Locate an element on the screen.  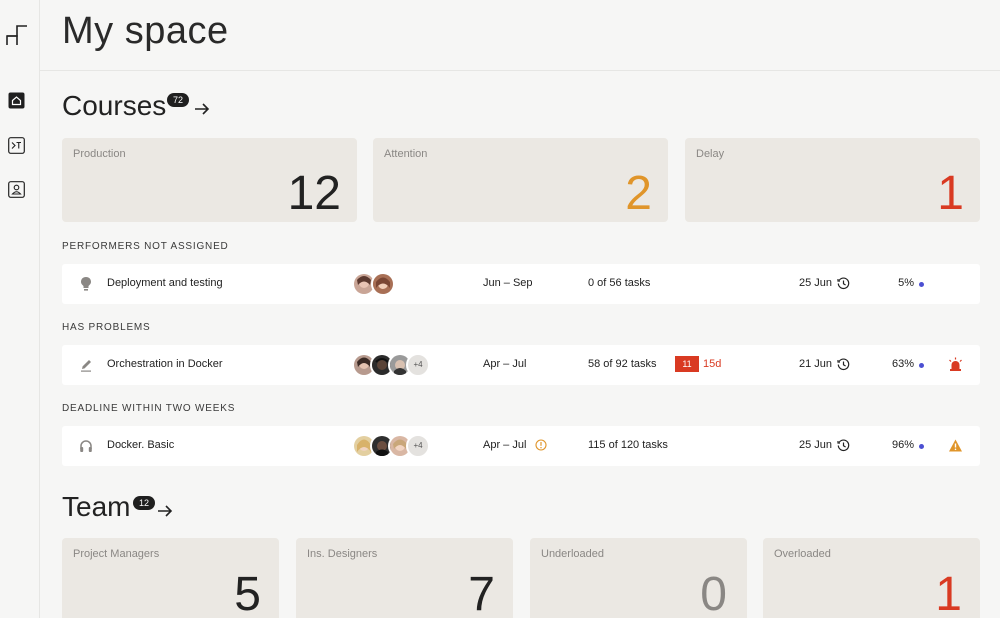
overdue-days: 15d is located at coordinates (712, 364).